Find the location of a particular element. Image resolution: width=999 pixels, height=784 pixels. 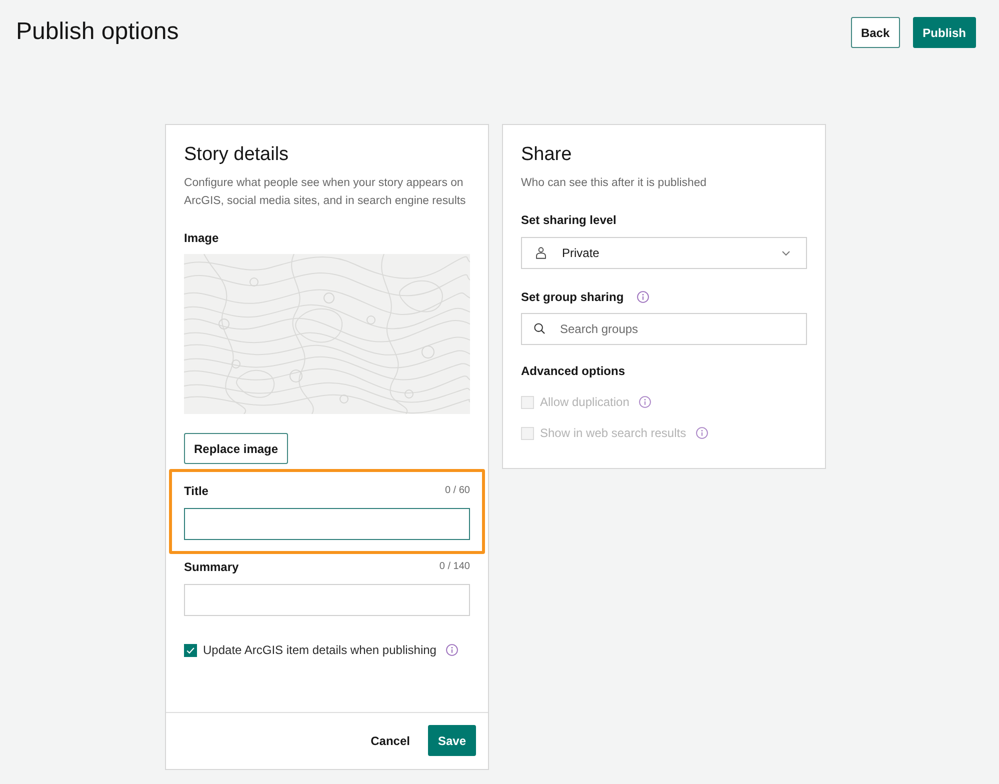

page-title: Publish options is located at coordinates (97, 32).